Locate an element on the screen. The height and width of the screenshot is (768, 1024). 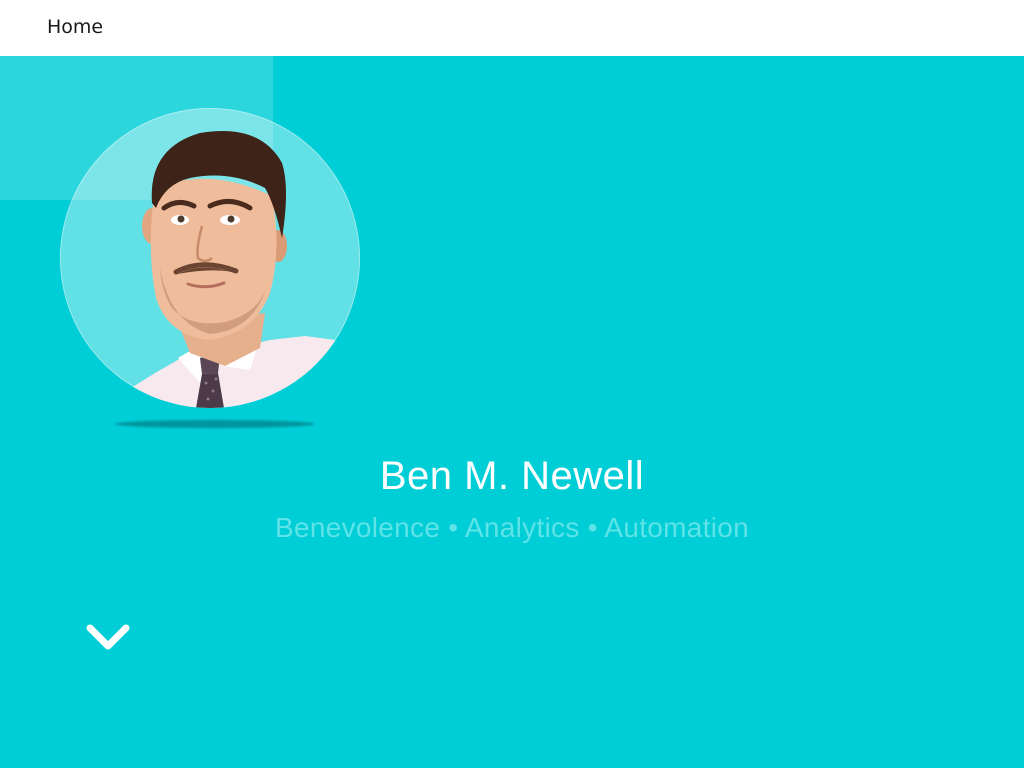
profile-portrait-illustration is located at coordinates (226, 269).